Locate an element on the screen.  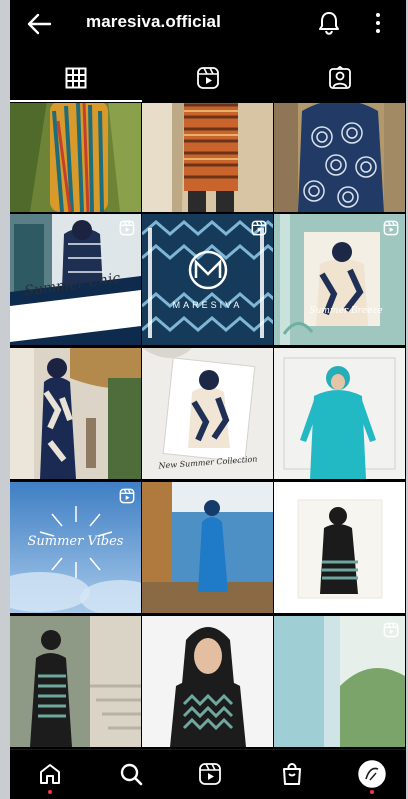
tagged-person-icon is located at coordinates (340, 77).